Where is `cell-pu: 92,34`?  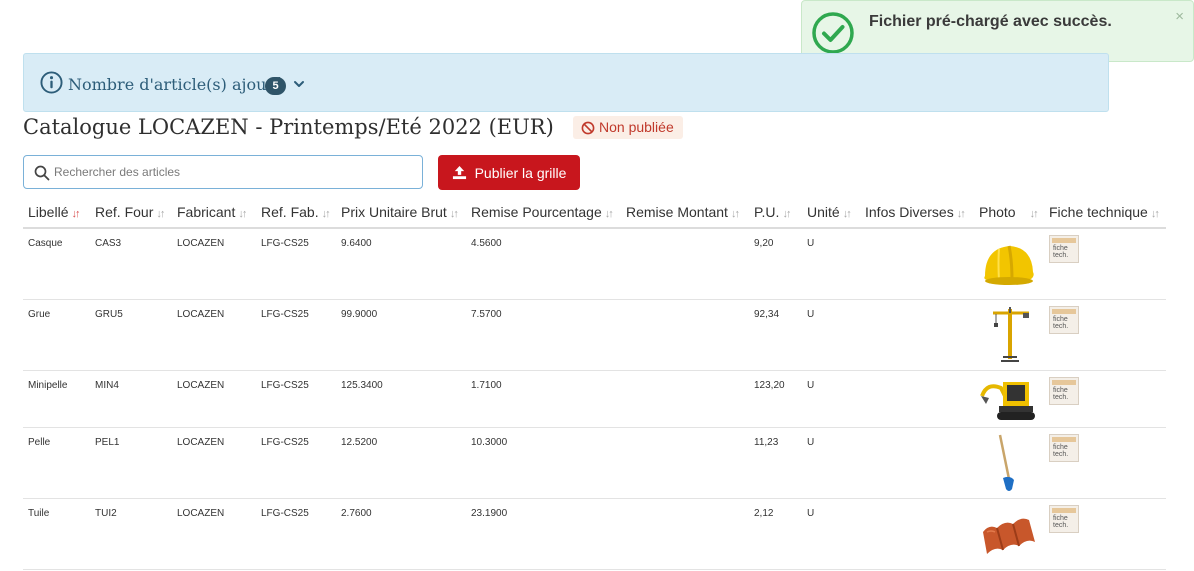 cell-pu: 92,34 is located at coordinates (775, 335).